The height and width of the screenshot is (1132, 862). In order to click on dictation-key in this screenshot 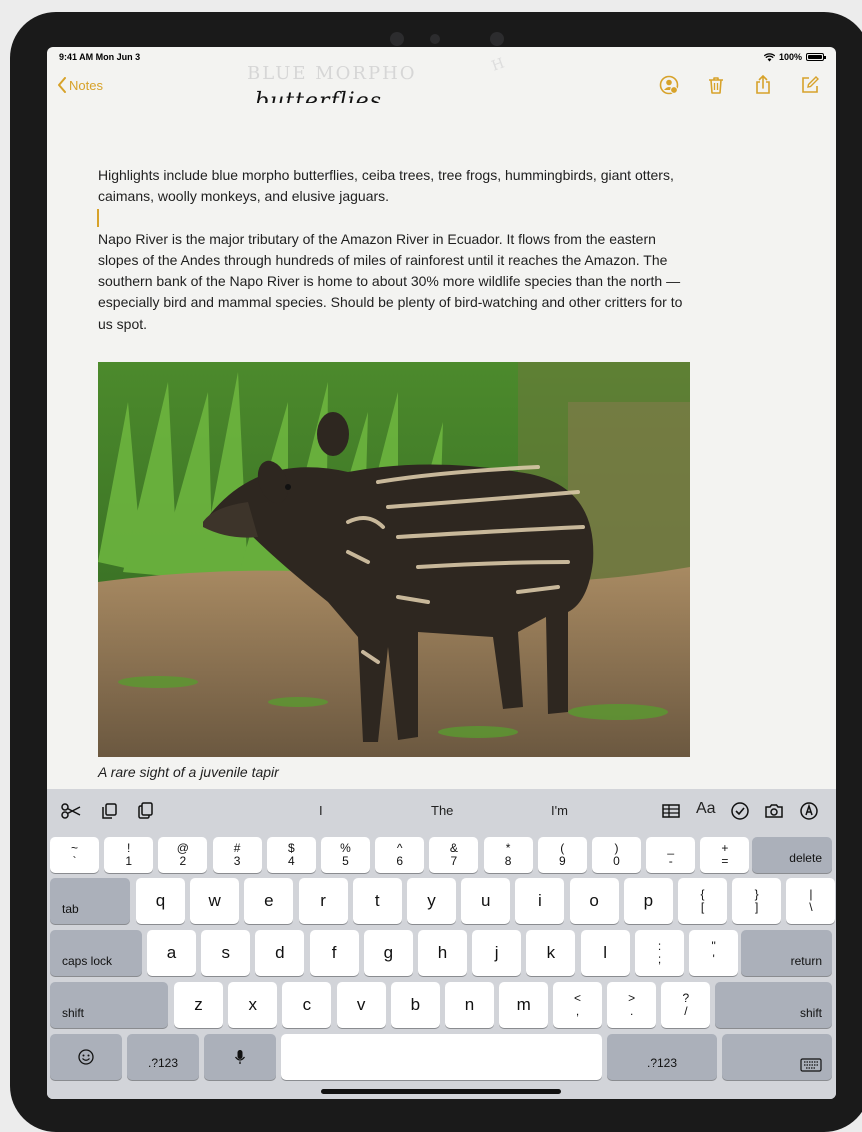, I will do `click(240, 1057)`.